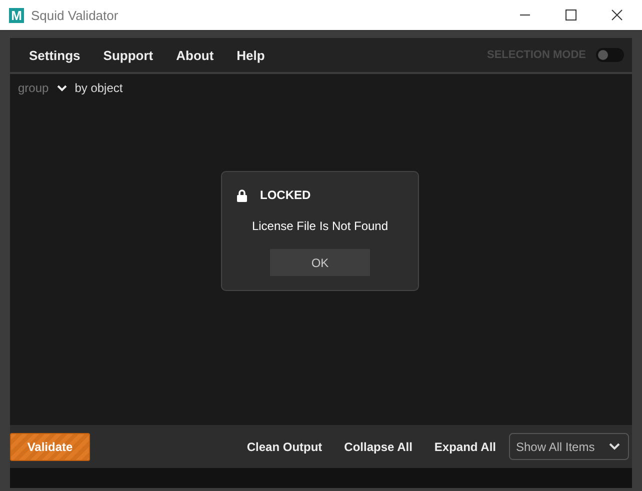 The image size is (642, 491). What do you see at coordinates (98, 88) in the screenshot?
I see `group-value: by object` at bounding box center [98, 88].